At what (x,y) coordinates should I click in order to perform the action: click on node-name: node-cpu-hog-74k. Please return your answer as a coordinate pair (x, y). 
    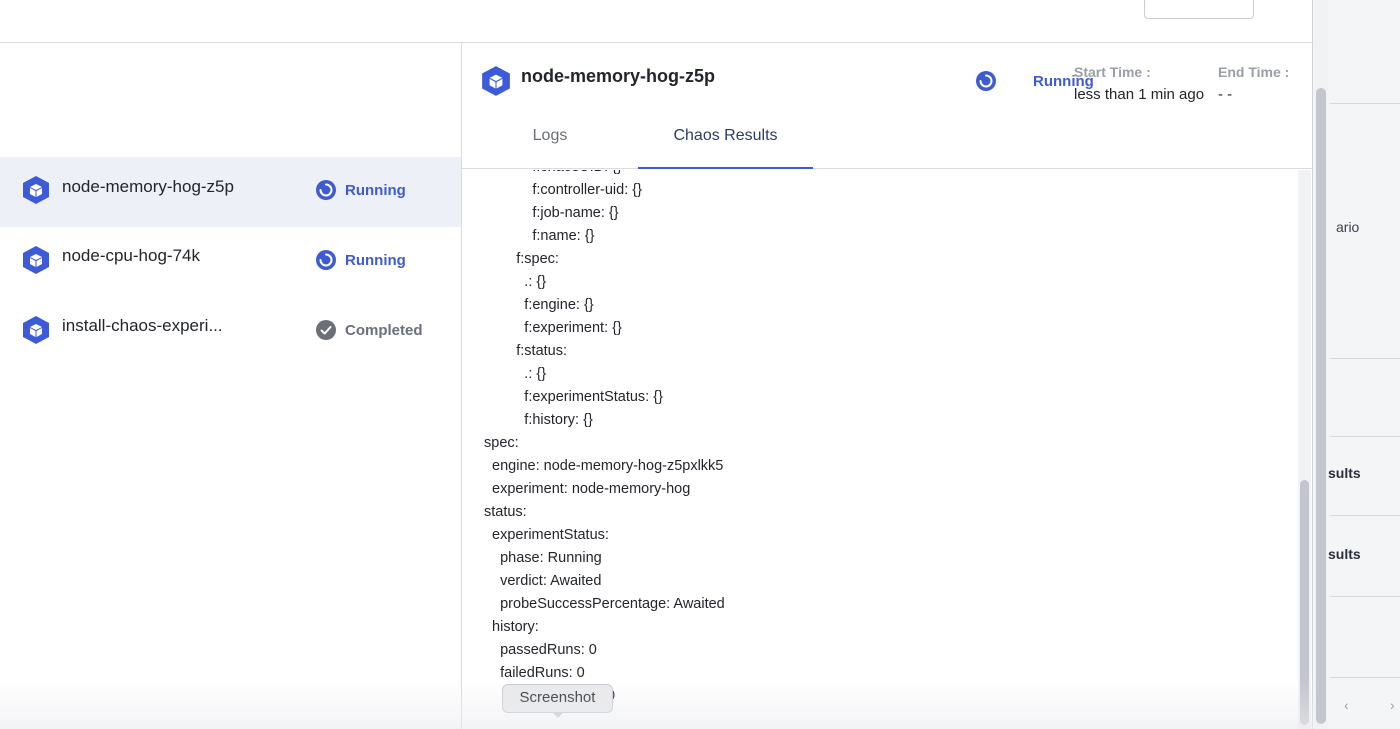
    Looking at the image, I should click on (131, 255).